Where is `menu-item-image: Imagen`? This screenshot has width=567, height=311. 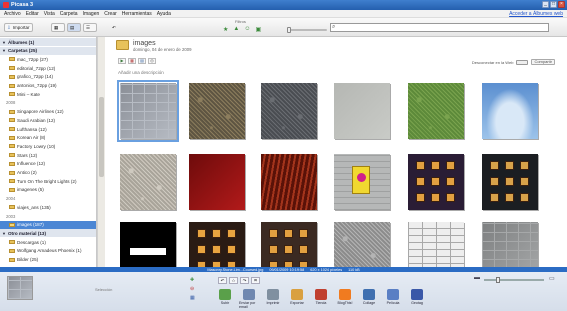 menu-item-image: Imagen is located at coordinates (91, 14).